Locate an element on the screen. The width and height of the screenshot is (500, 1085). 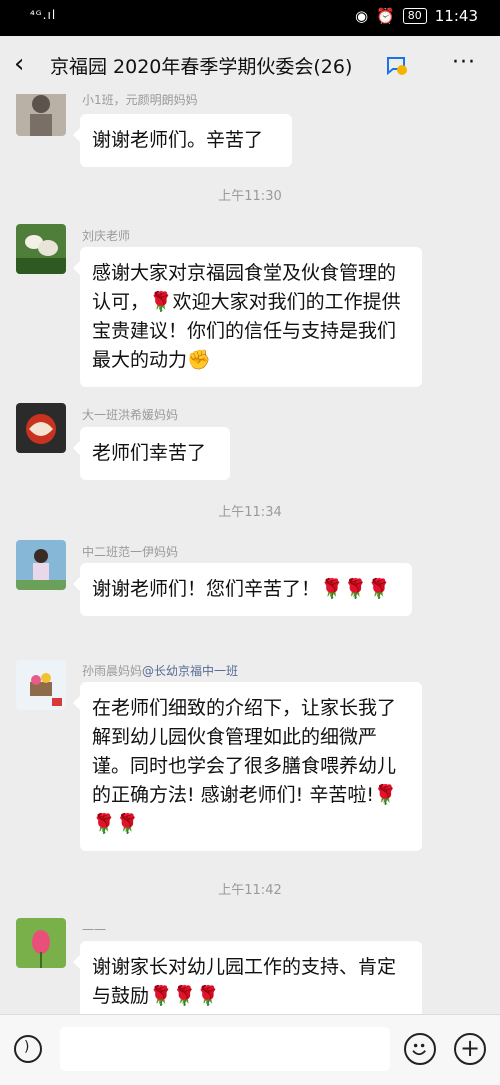
back-arrow-icon: ‹ is located at coordinates (19, 64).